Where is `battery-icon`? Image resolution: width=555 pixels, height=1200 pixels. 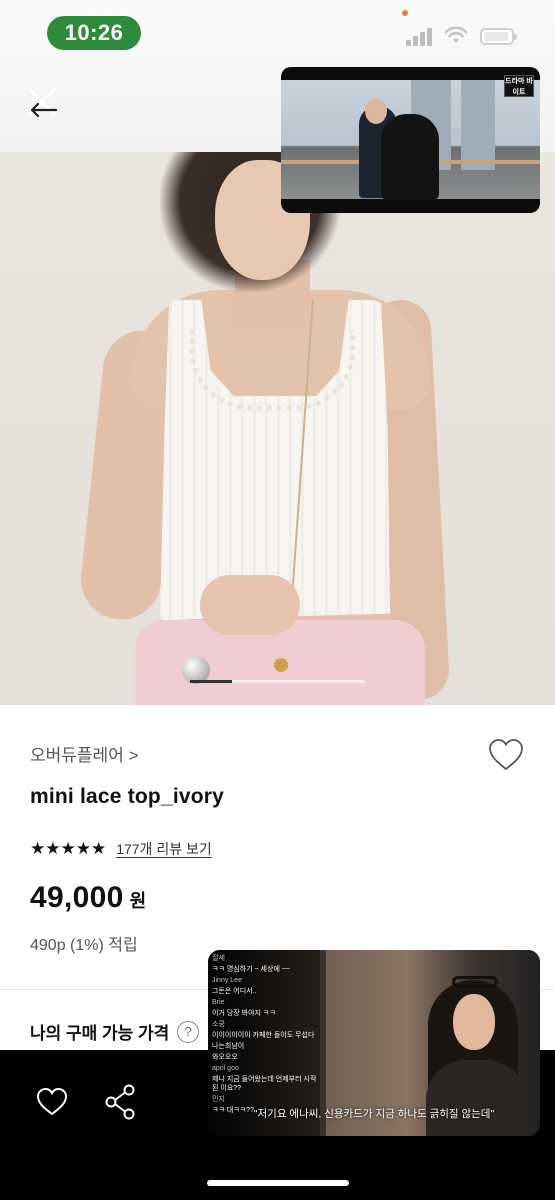 battery-icon is located at coordinates (498, 36).